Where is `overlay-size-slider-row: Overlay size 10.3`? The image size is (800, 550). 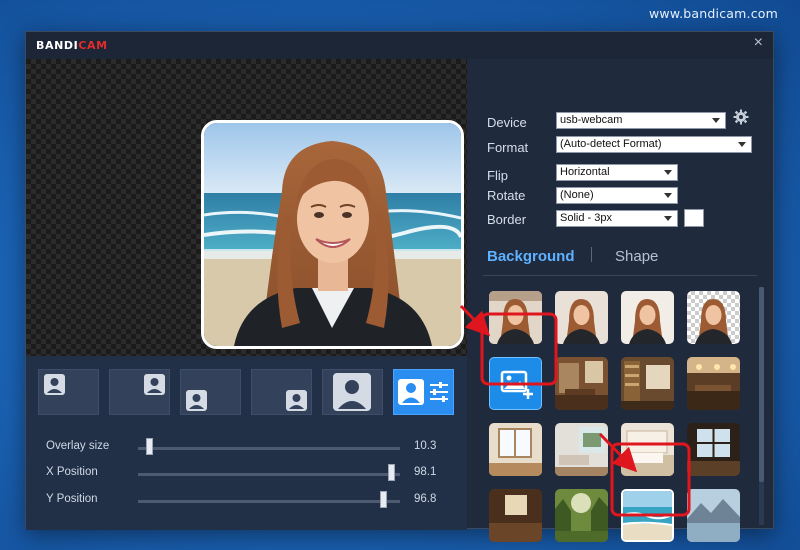 overlay-size-slider-row: Overlay size 10.3 is located at coordinates (246, 448).